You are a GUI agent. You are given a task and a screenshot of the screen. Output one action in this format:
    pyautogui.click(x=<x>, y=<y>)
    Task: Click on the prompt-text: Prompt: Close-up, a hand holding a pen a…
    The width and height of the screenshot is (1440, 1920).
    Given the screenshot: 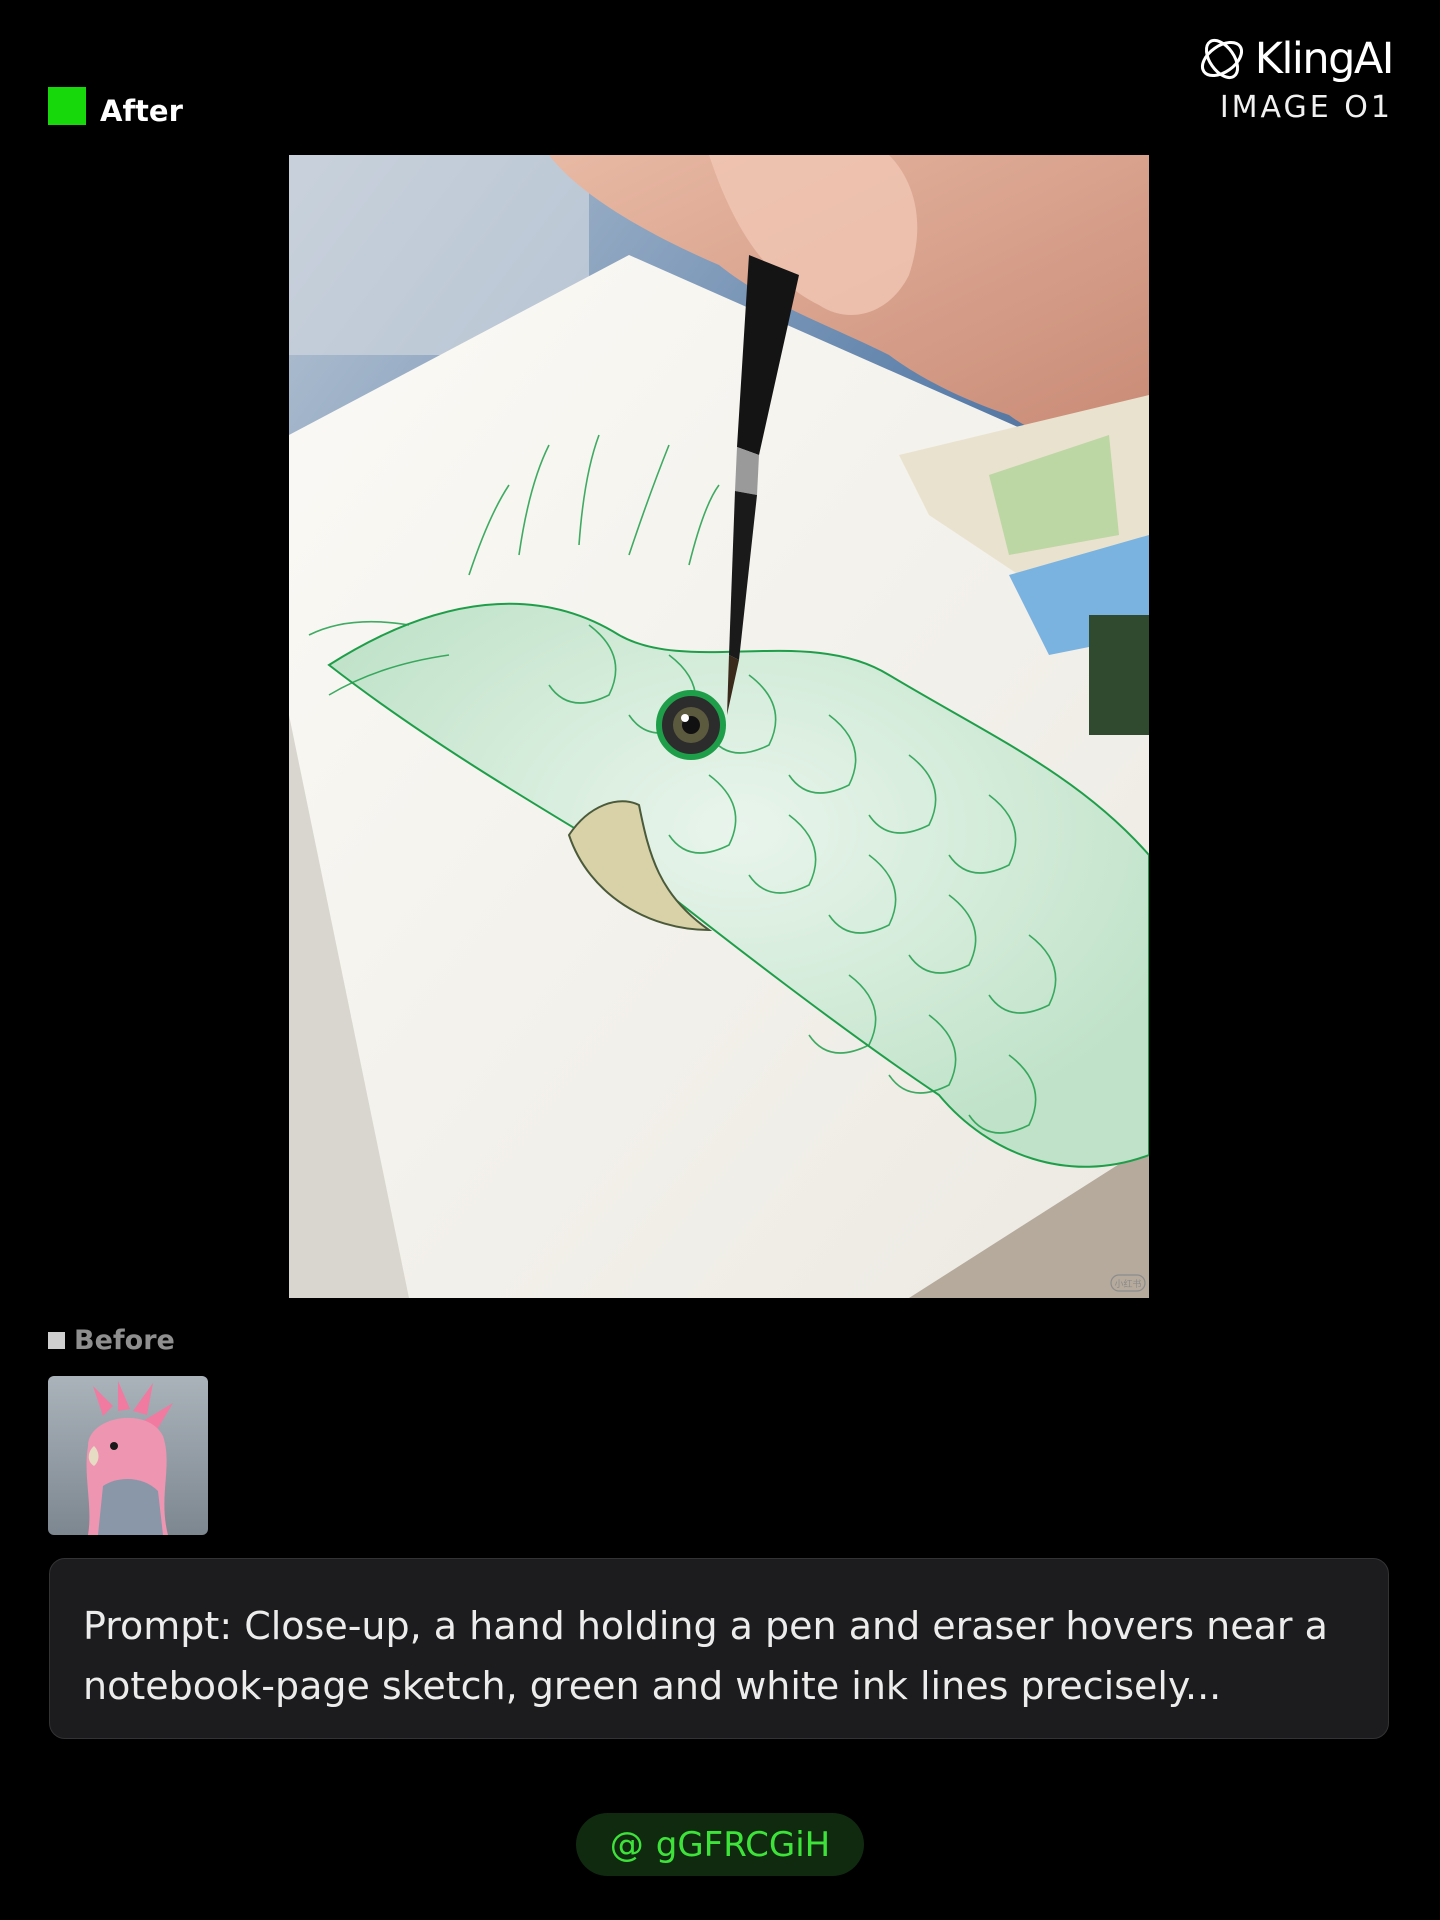 What is the action you would take?
    pyautogui.click(x=705, y=1656)
    